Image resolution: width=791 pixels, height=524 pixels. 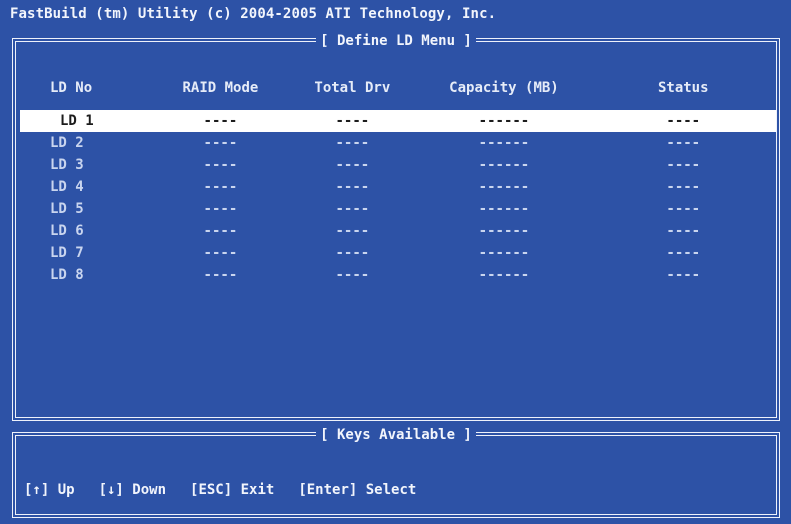 I want to click on panel-title-container: [ Keys Available ], so click(x=396, y=433).